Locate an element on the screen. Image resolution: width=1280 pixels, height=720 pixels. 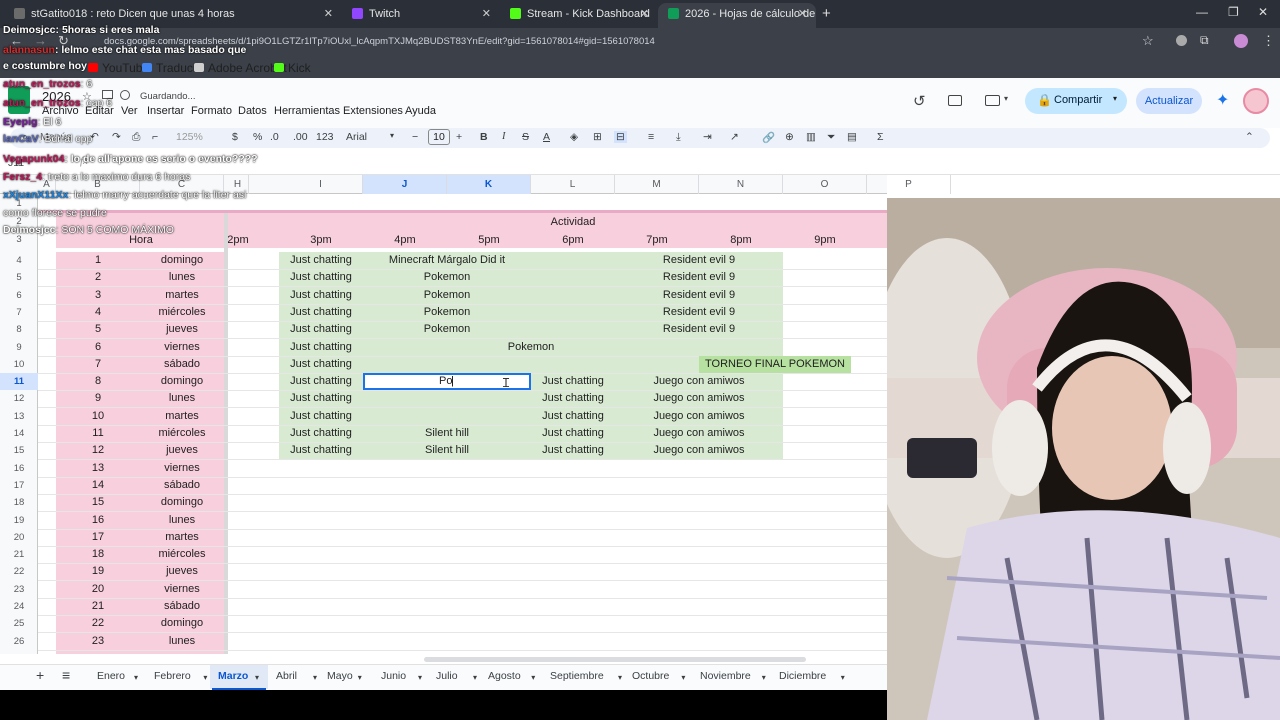
sheet-tab-abril: Abril is located at coordinates (286, 676).